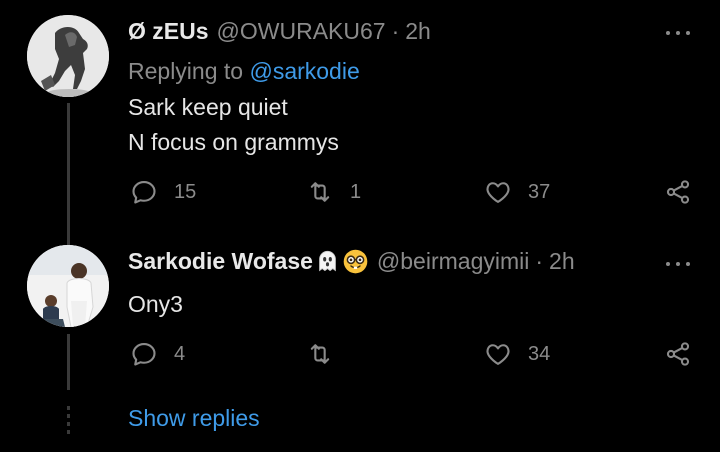 This screenshot has width=720, height=452. Describe the element at coordinates (163, 192) in the screenshot. I see `reply-button: 15` at that location.